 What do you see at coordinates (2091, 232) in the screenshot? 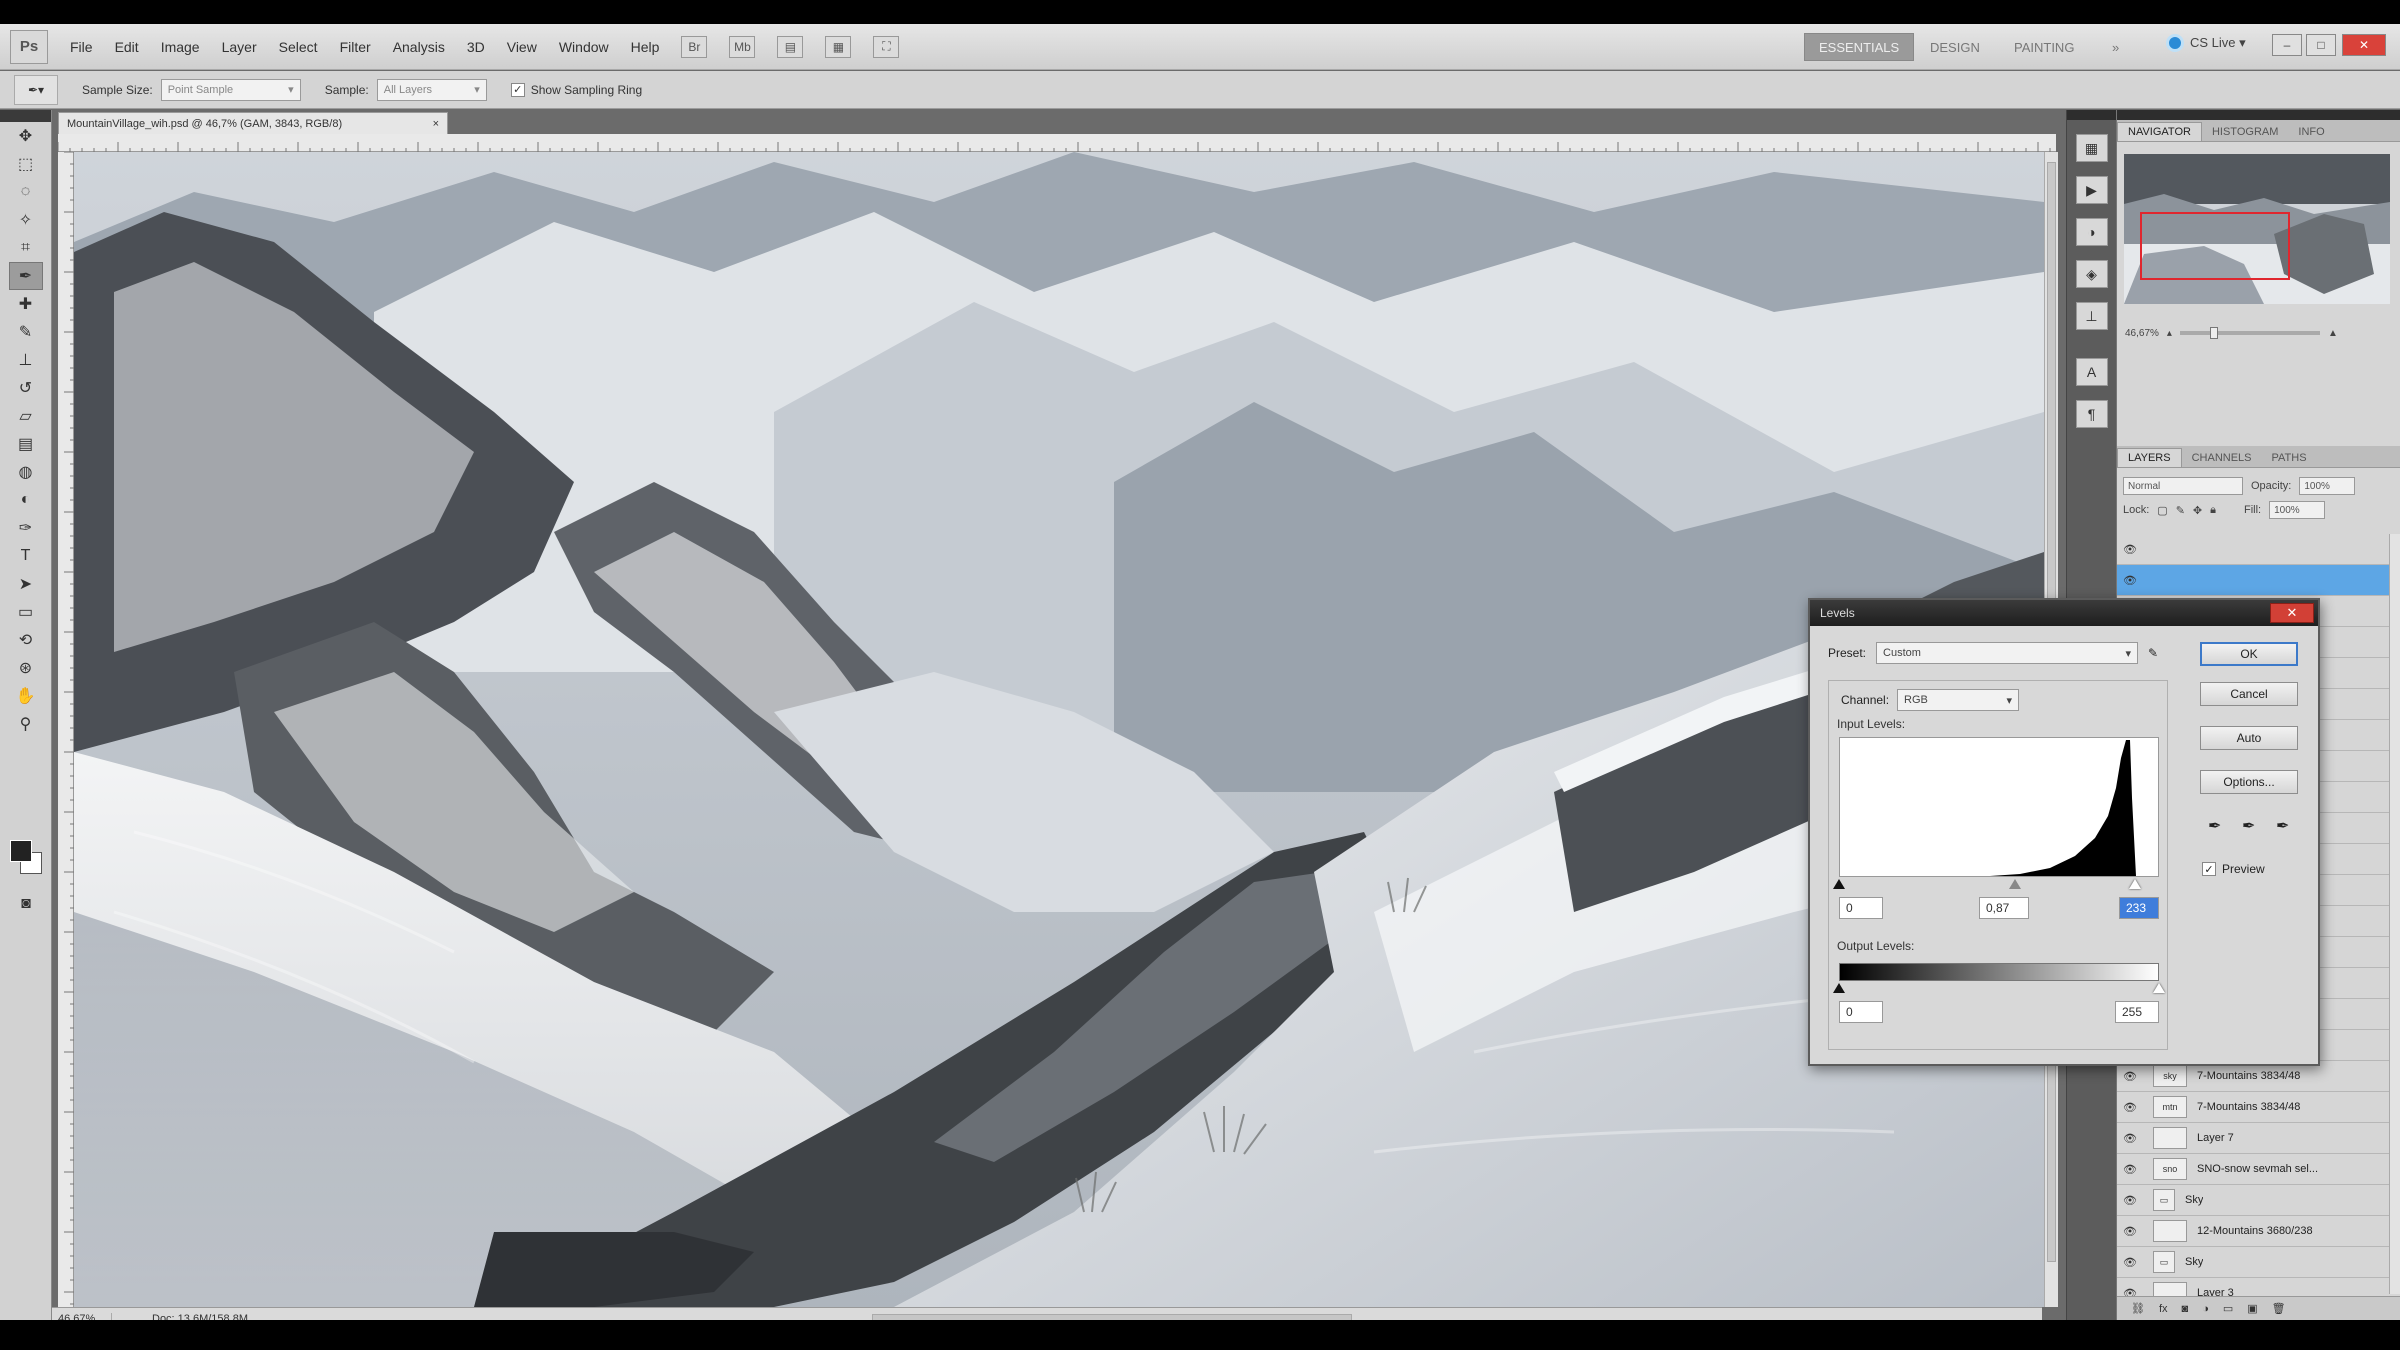
I see `adjustments-panel-icon: ◑` at bounding box center [2091, 232].